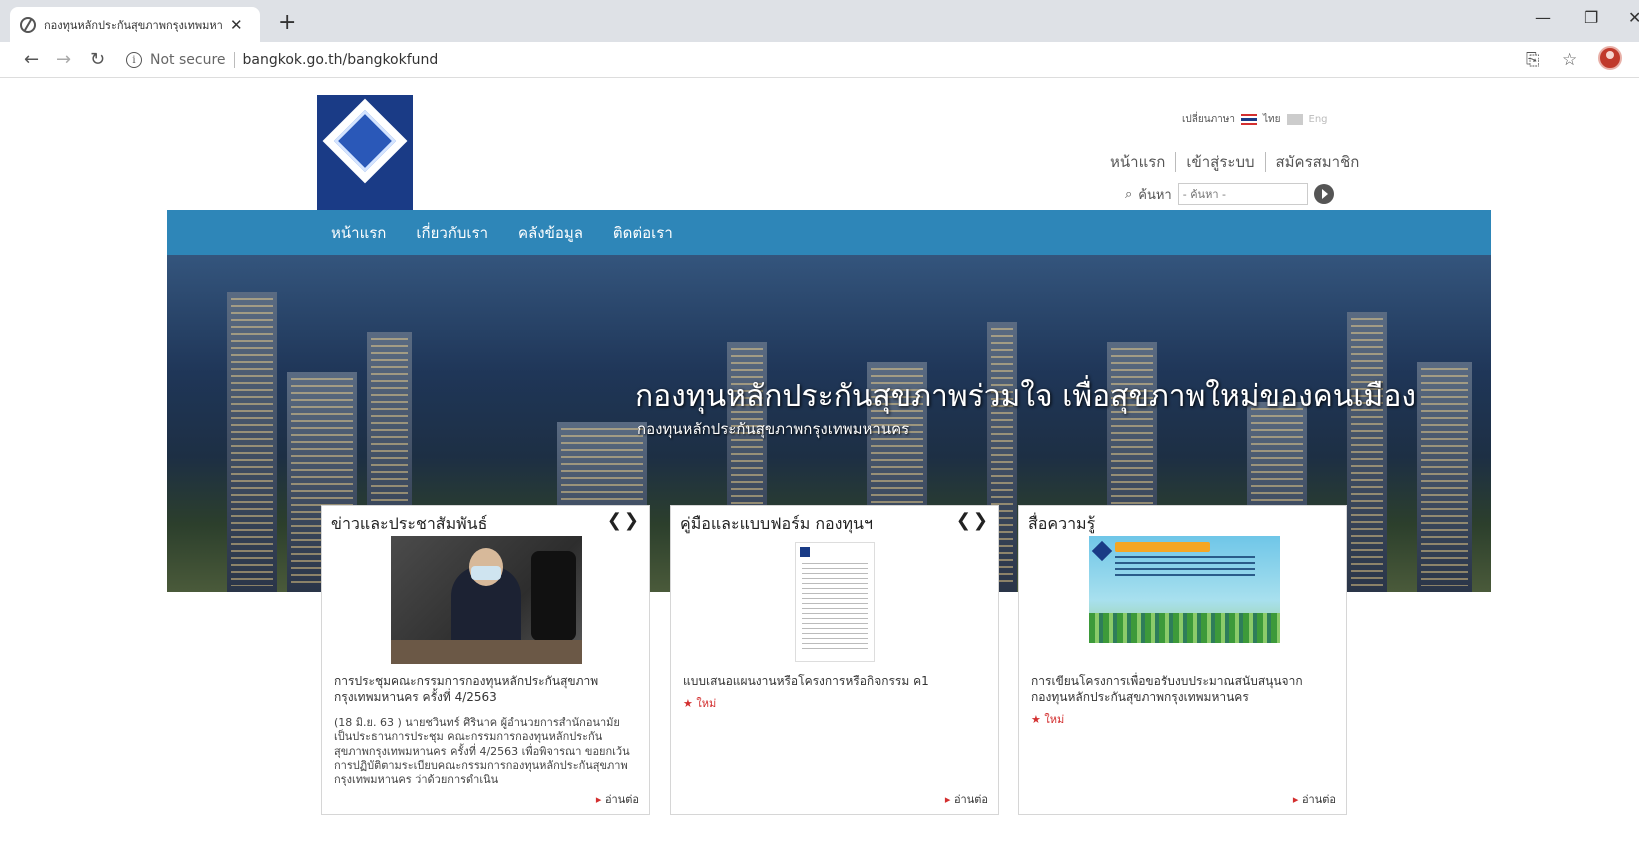  Describe the element at coordinates (776, 523) in the screenshot. I see `card-title: คู่มือและแบบฟอร์ม กองทุนฯ` at that location.